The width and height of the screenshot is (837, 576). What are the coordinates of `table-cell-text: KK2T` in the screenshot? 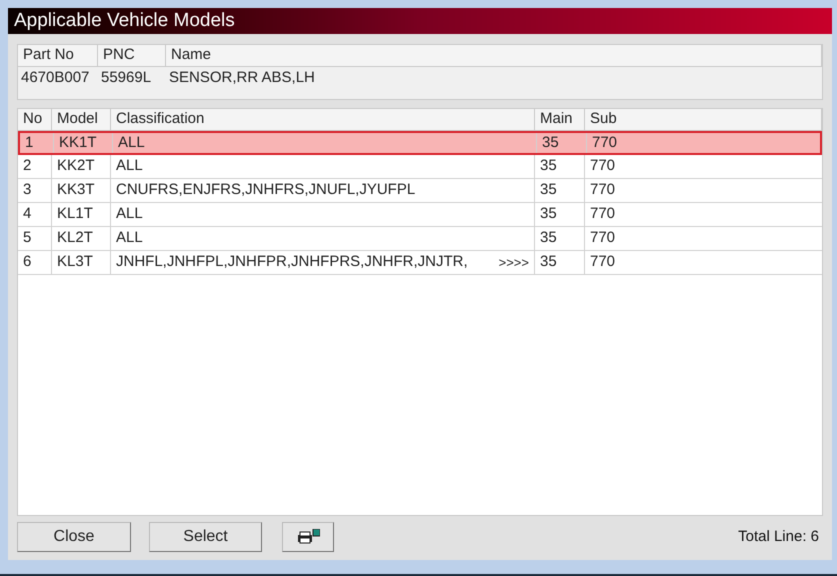 It's located at (76, 166).